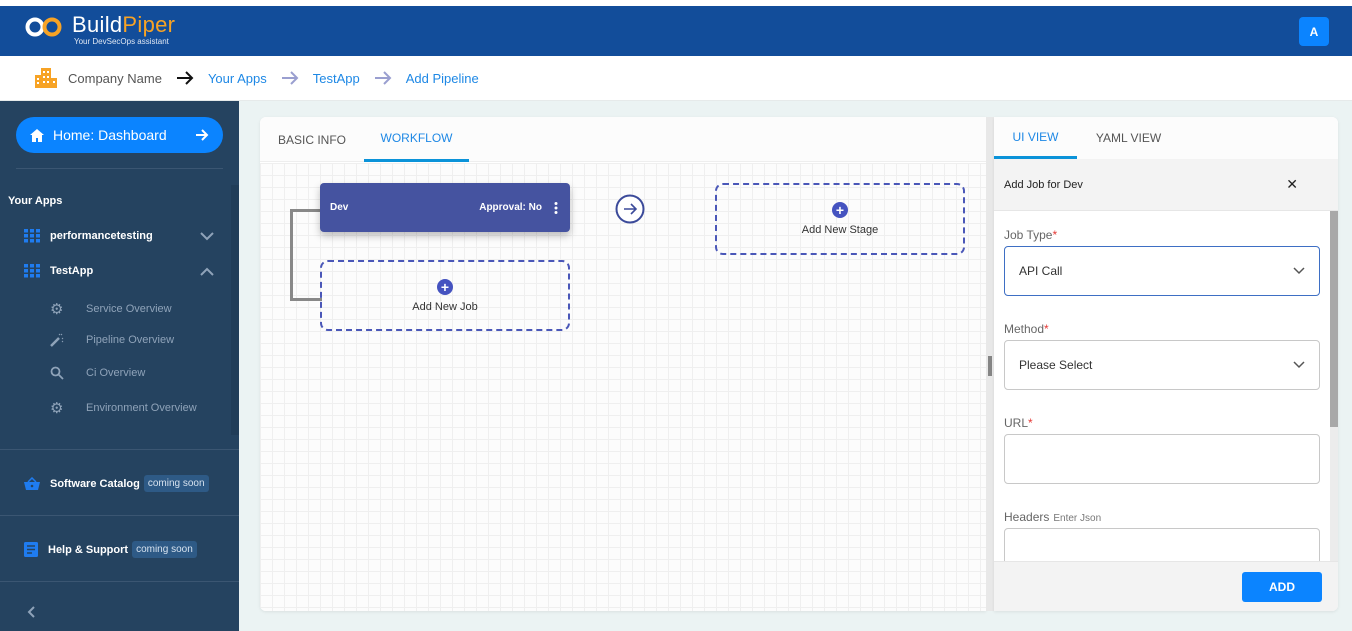 The width and height of the screenshot is (1352, 631). I want to click on stage-name: Dev, so click(339, 207).